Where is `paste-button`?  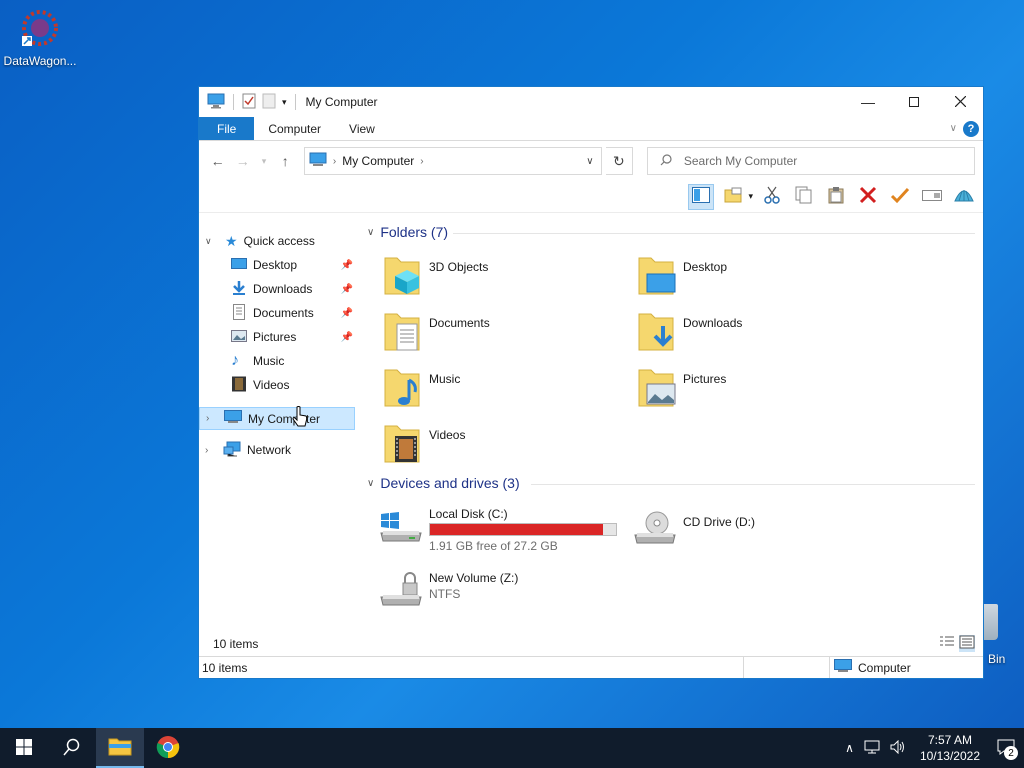
paste-button is located at coordinates (836, 197).